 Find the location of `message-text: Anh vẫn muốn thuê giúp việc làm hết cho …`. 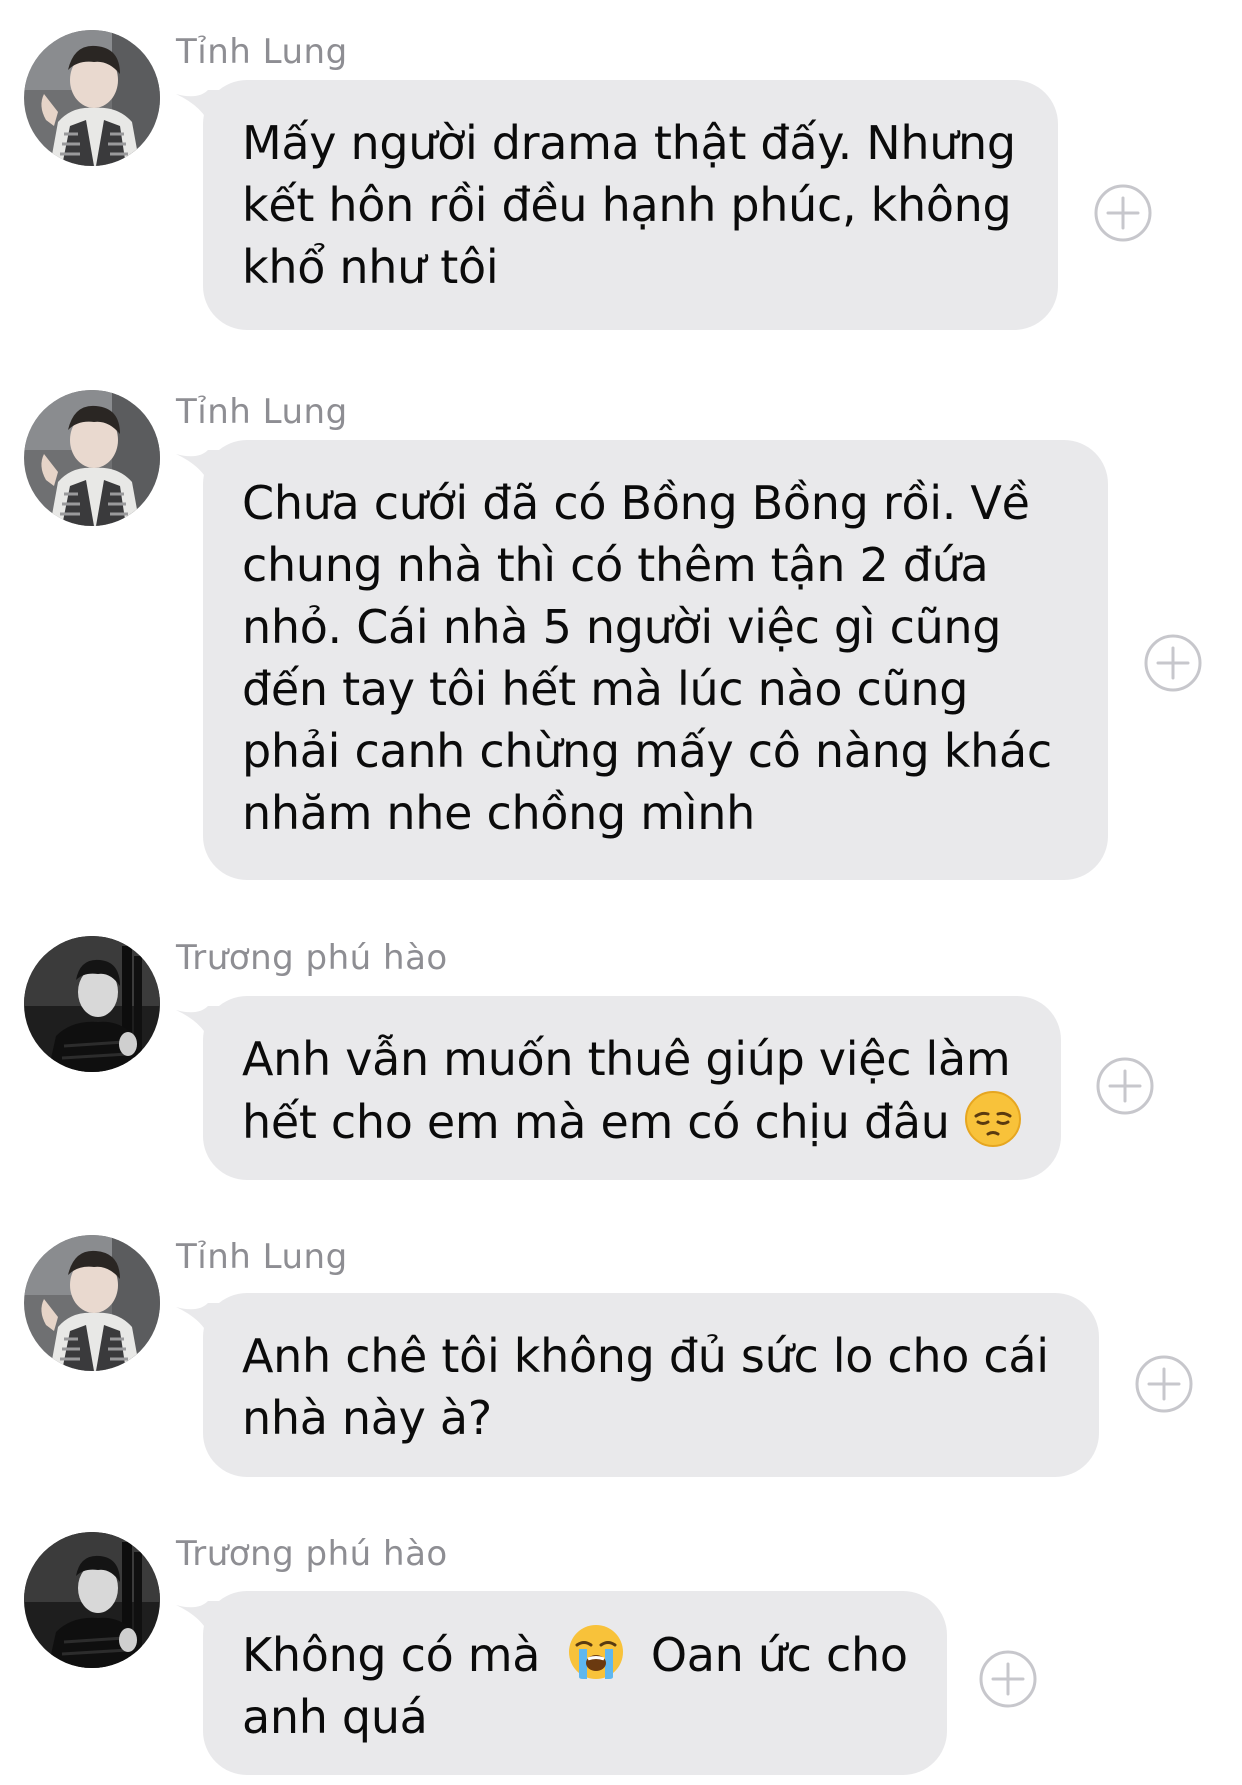

message-text: Anh vẫn muốn thuê giúp việc làm hết cho … is located at coordinates (626, 1090).